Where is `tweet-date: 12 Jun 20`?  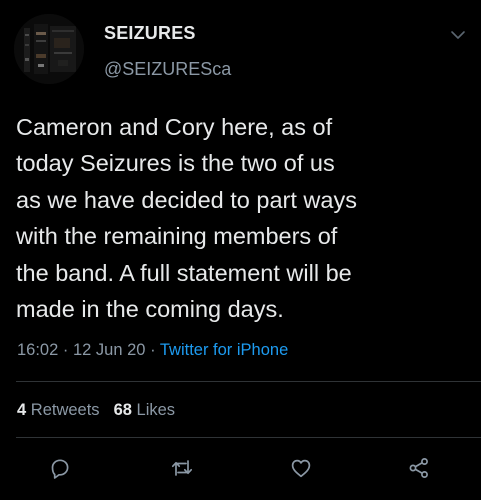
tweet-date: 12 Jun 20 is located at coordinates (109, 350).